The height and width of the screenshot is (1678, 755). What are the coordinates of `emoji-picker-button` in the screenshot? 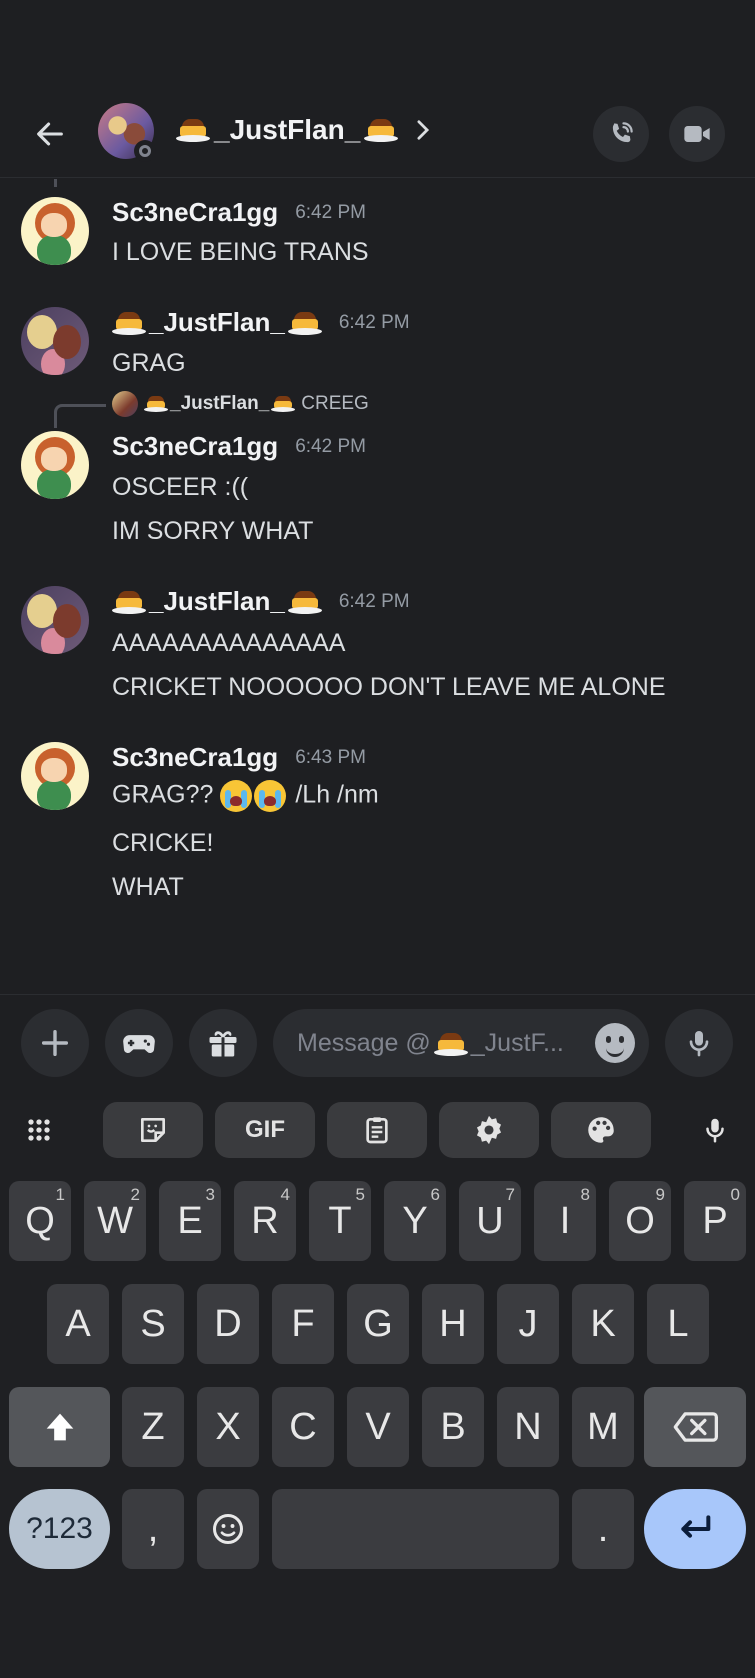 It's located at (615, 1043).